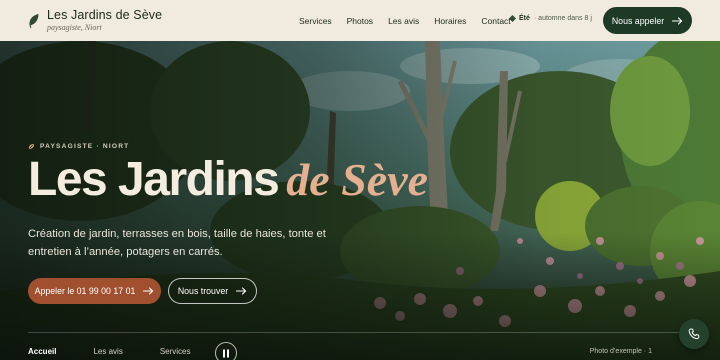  I want to click on find-us-label: Nous trouver, so click(203, 291).